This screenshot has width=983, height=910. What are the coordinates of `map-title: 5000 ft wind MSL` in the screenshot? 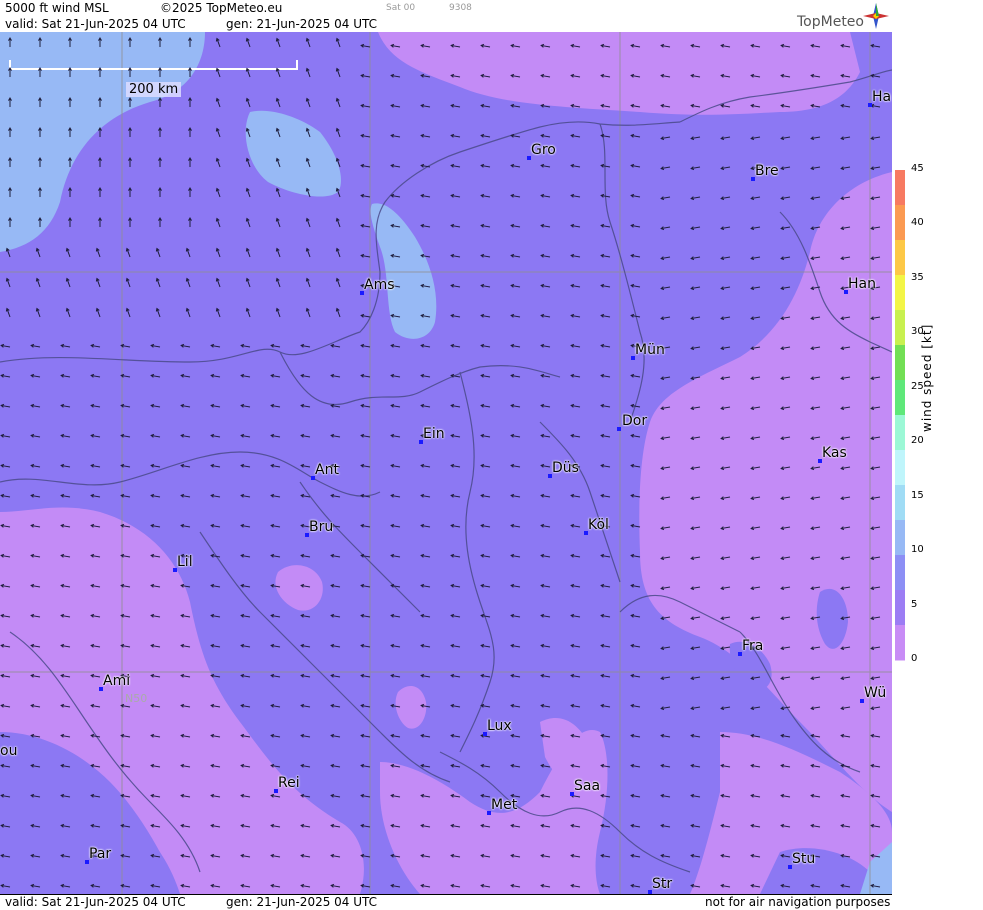 It's located at (57, 8).